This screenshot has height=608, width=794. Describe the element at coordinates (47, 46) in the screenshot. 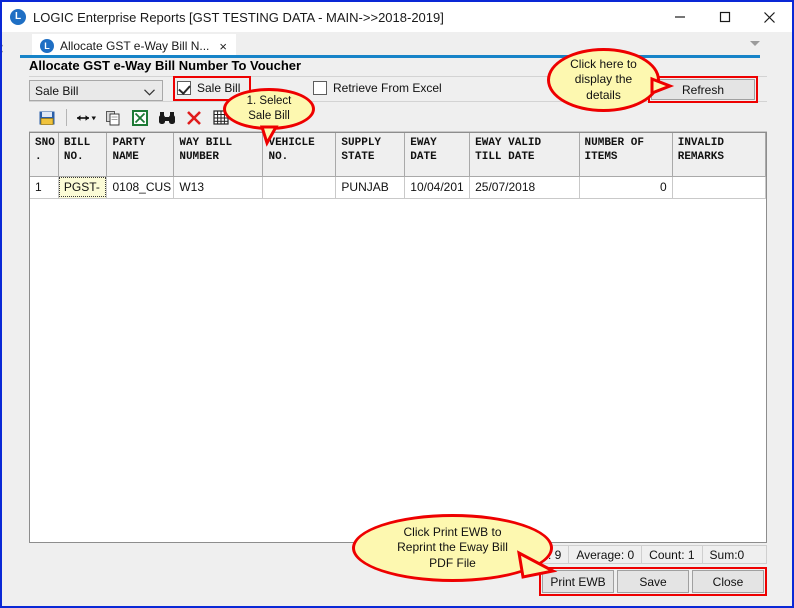

I see `tab-logo-icon: L` at that location.